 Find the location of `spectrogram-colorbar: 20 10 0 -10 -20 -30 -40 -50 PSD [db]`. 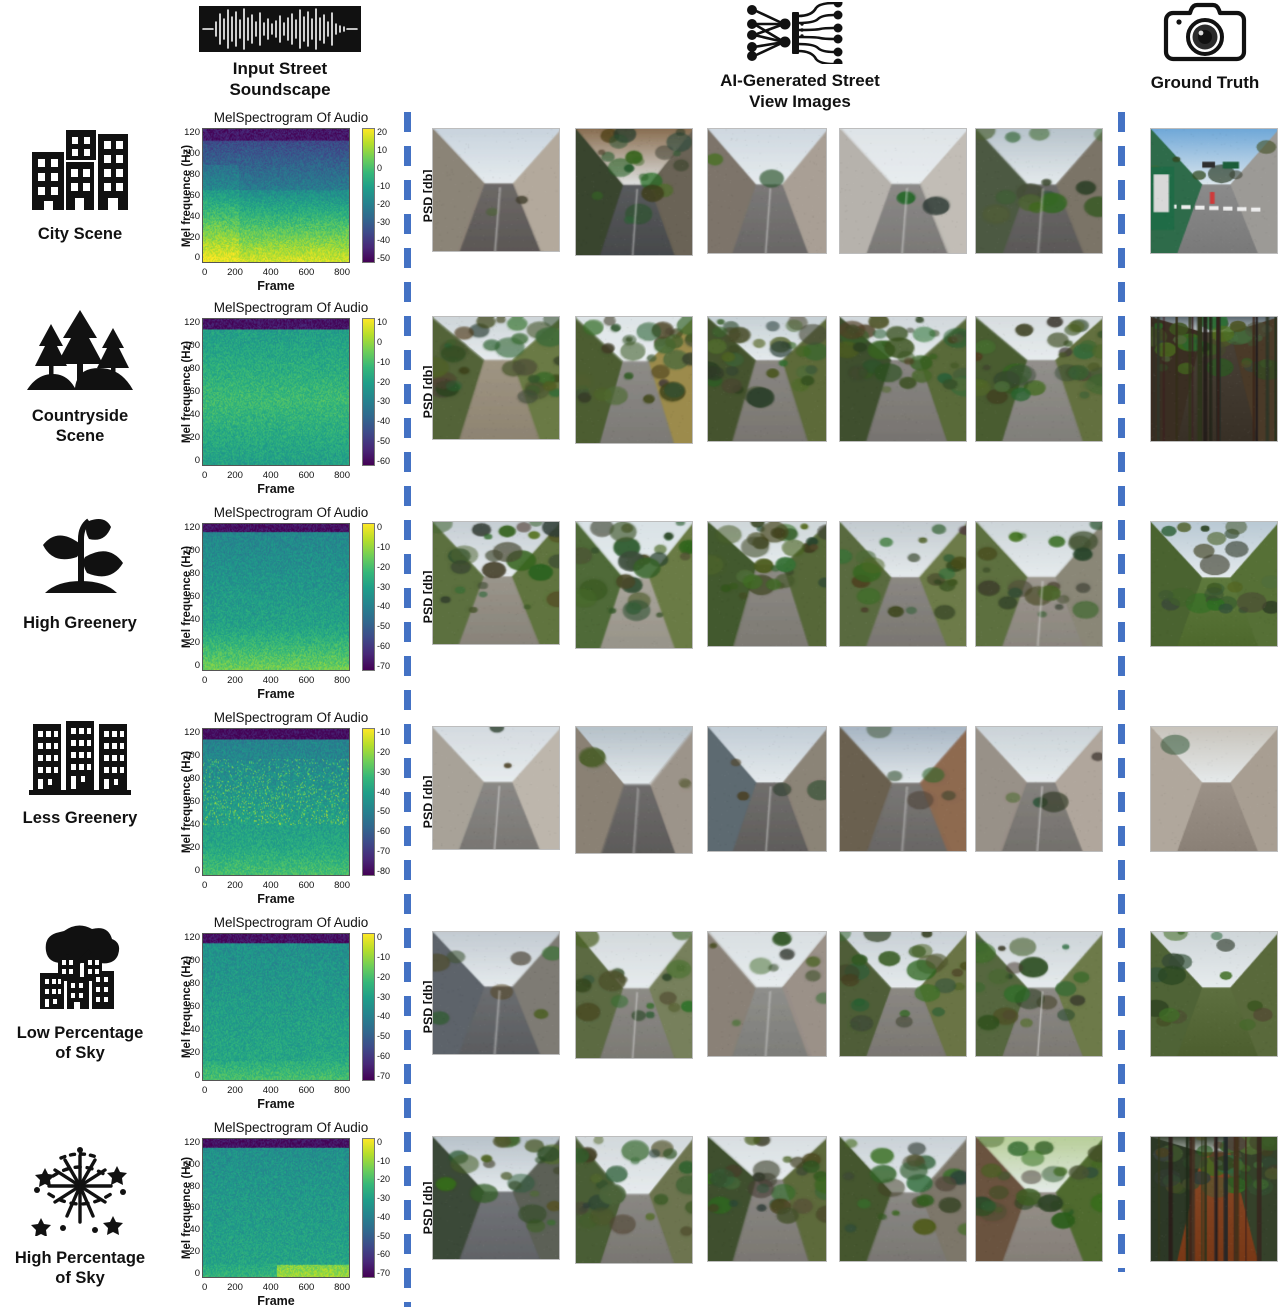

spectrogram-colorbar: 20 10 0 -10 -20 -30 -40 -50 PSD [db] is located at coordinates (398, 195).